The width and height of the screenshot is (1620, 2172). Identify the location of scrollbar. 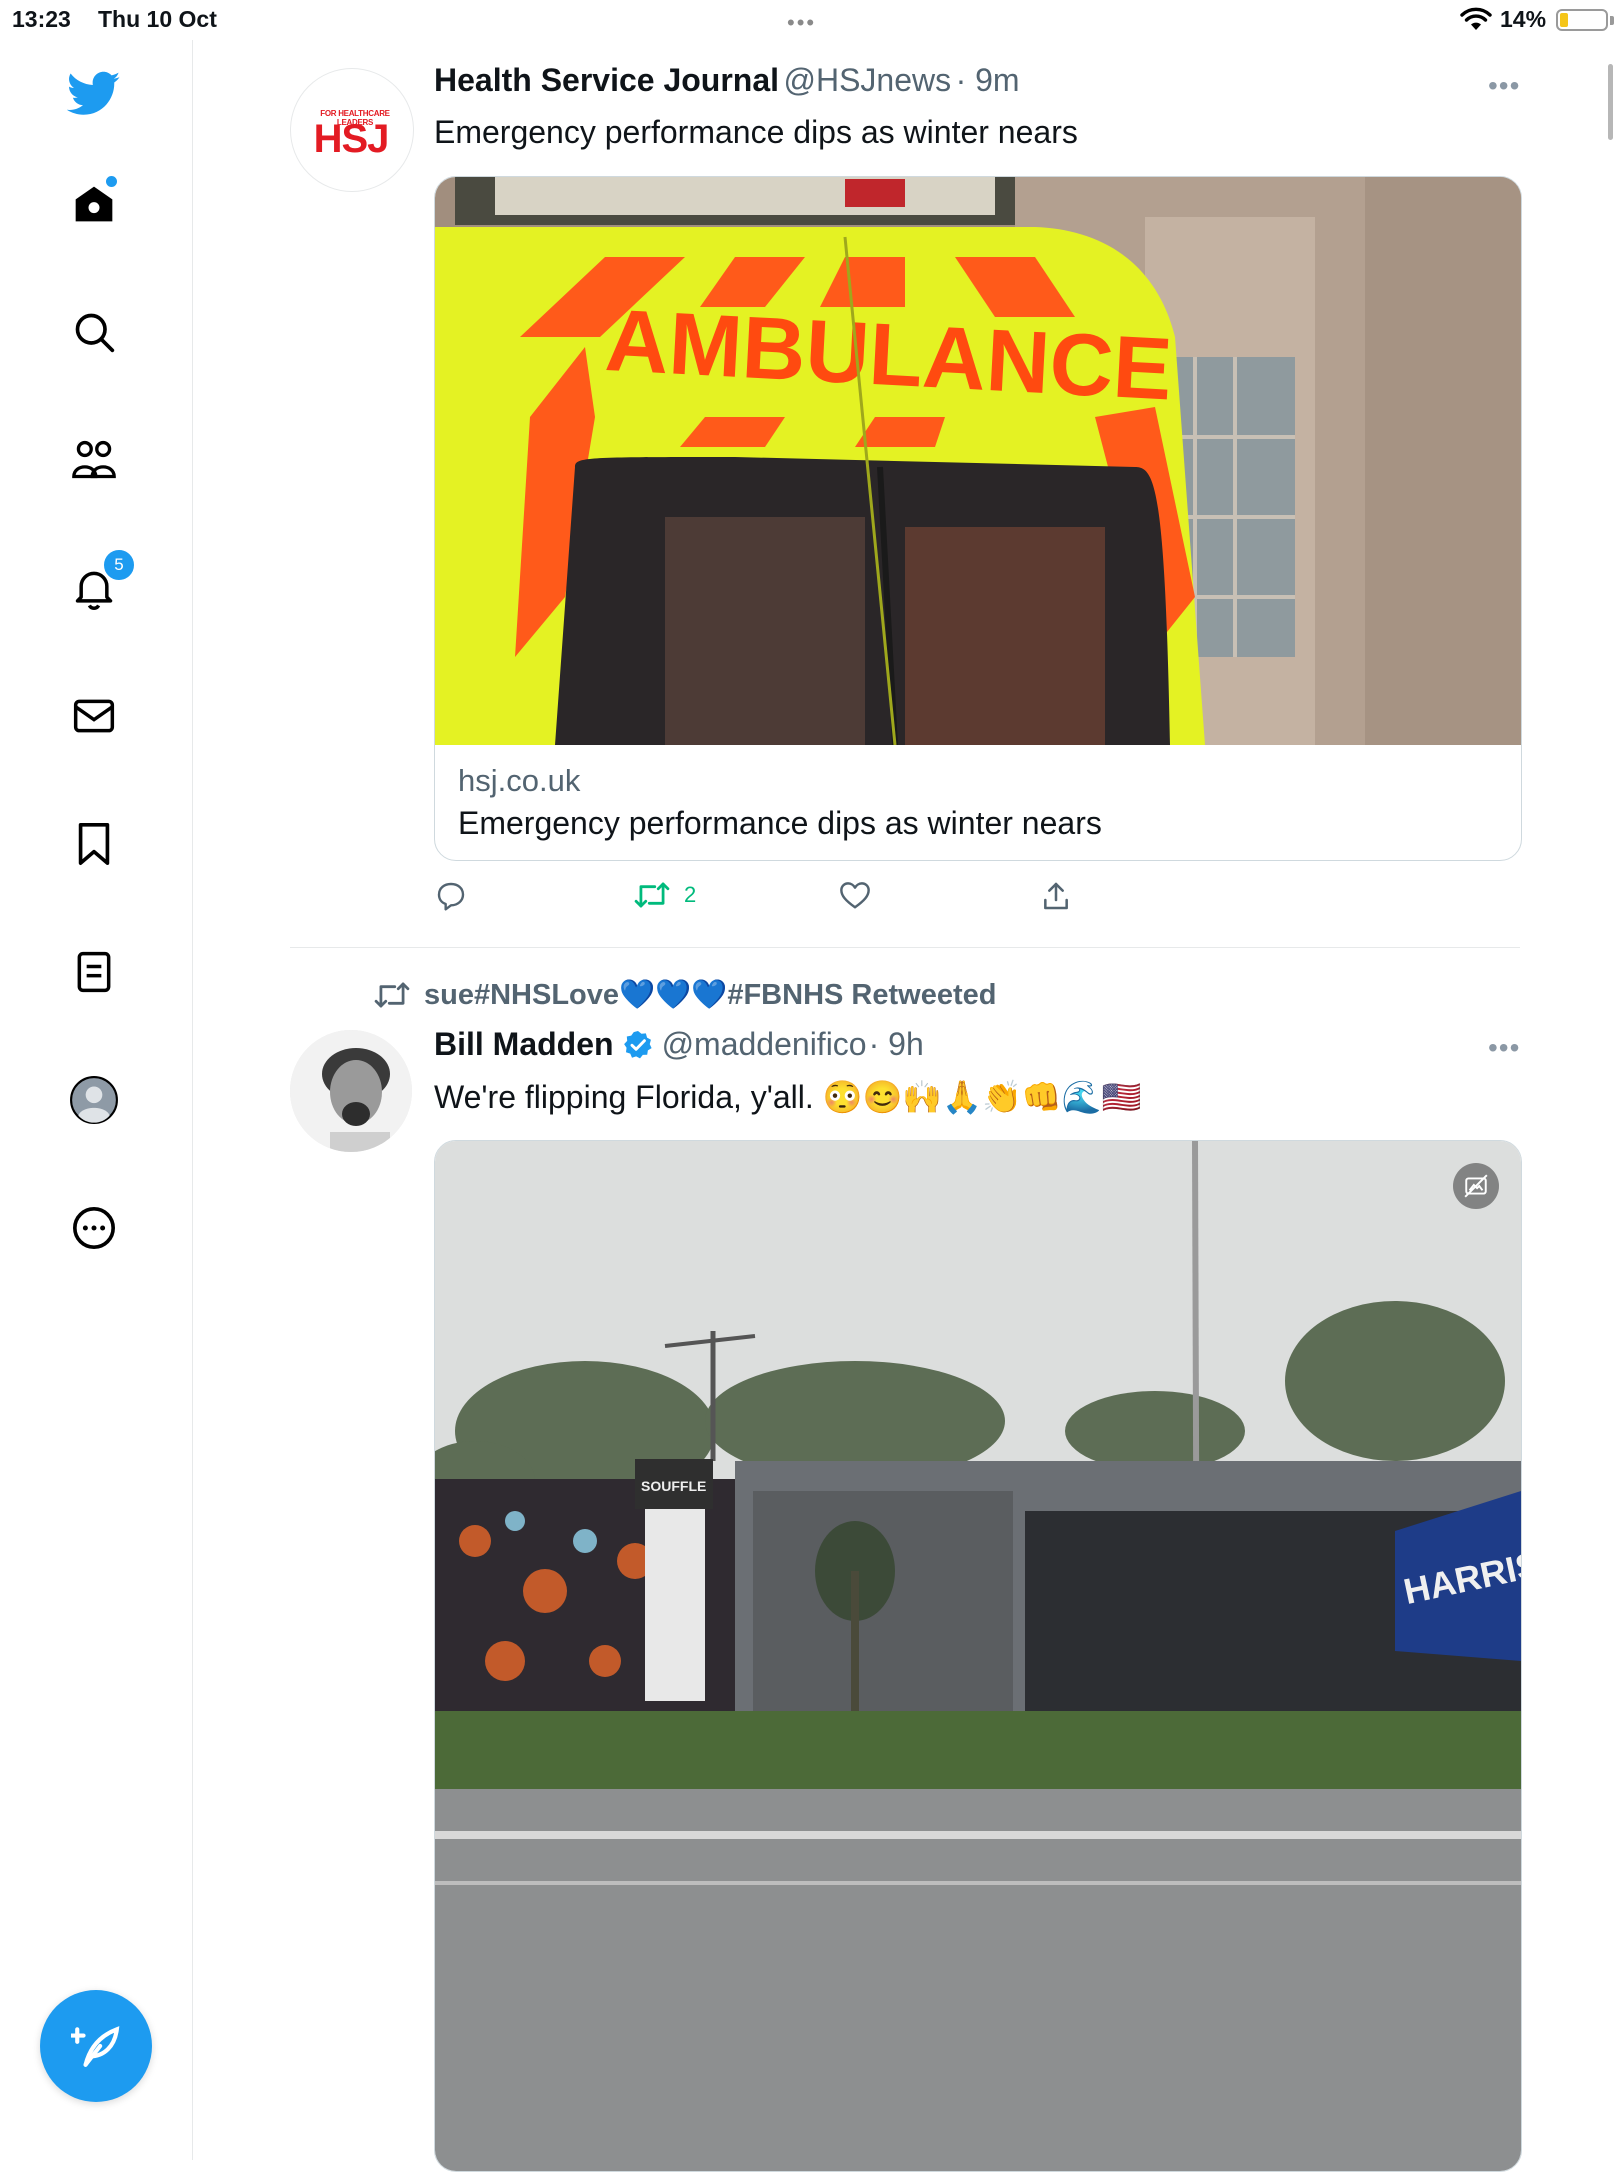
(1610, 102).